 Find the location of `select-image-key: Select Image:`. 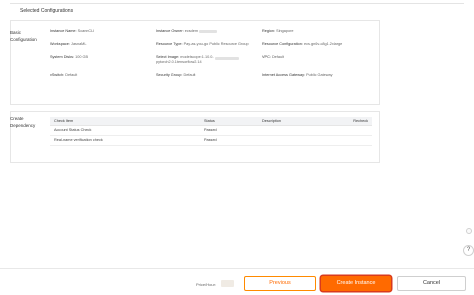

select-image-key: Select Image: is located at coordinates (168, 57).